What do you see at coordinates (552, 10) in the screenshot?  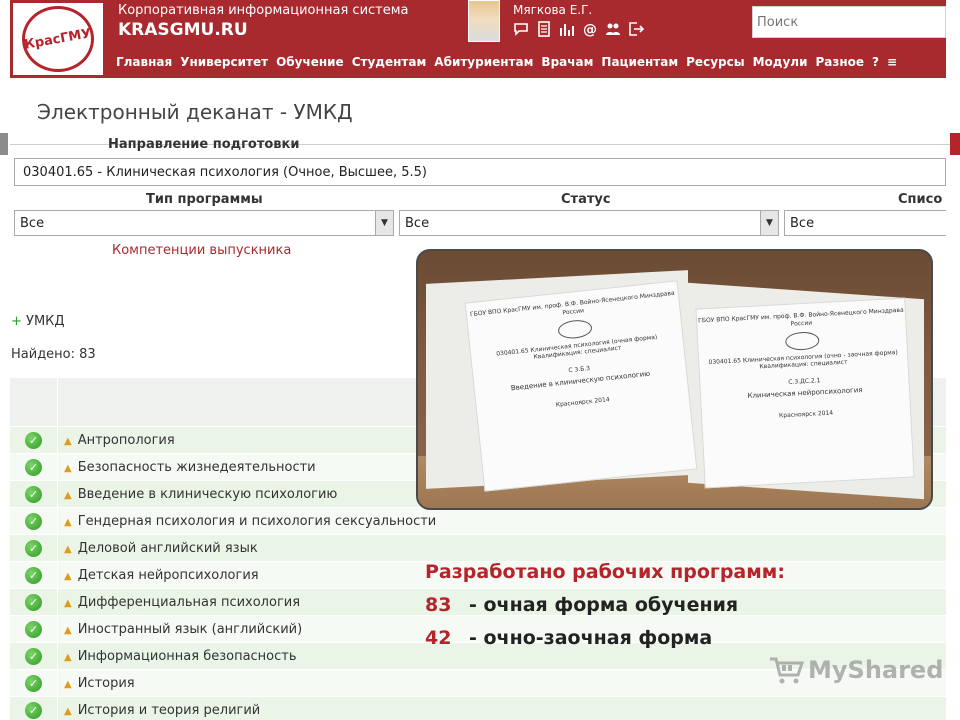 I see `user-name: Мягкова Е.Г.` at bounding box center [552, 10].